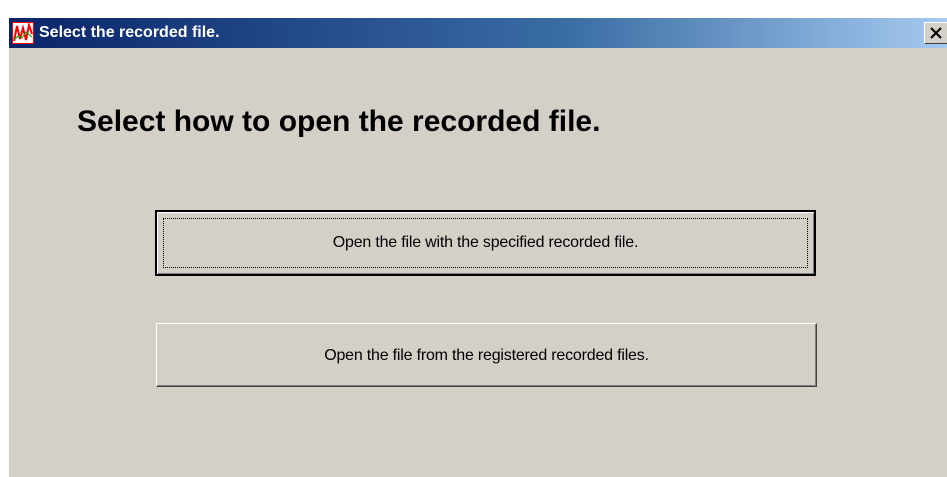 This screenshot has width=947, height=477. I want to click on title-bar: Select the recorded file., so click(478, 33).